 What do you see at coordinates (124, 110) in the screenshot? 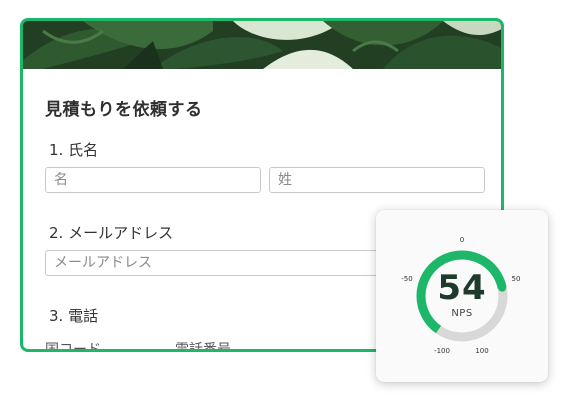
I see `form-title: 見積もりを依頼する` at bounding box center [124, 110].